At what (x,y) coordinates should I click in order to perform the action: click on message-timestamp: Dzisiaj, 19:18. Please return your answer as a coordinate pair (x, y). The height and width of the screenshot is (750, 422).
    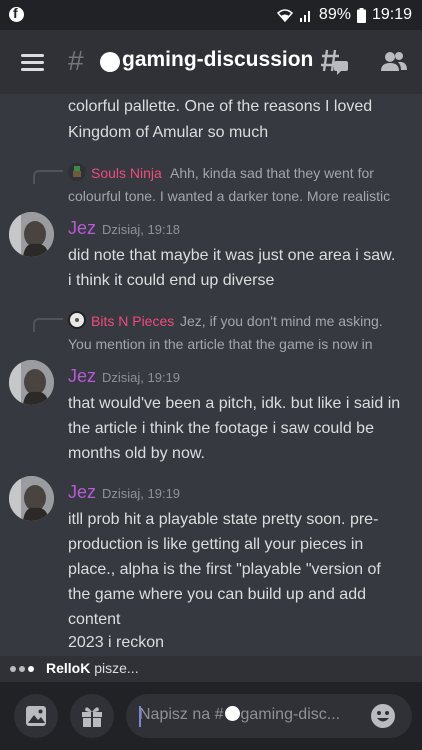
    Looking at the image, I should click on (141, 229).